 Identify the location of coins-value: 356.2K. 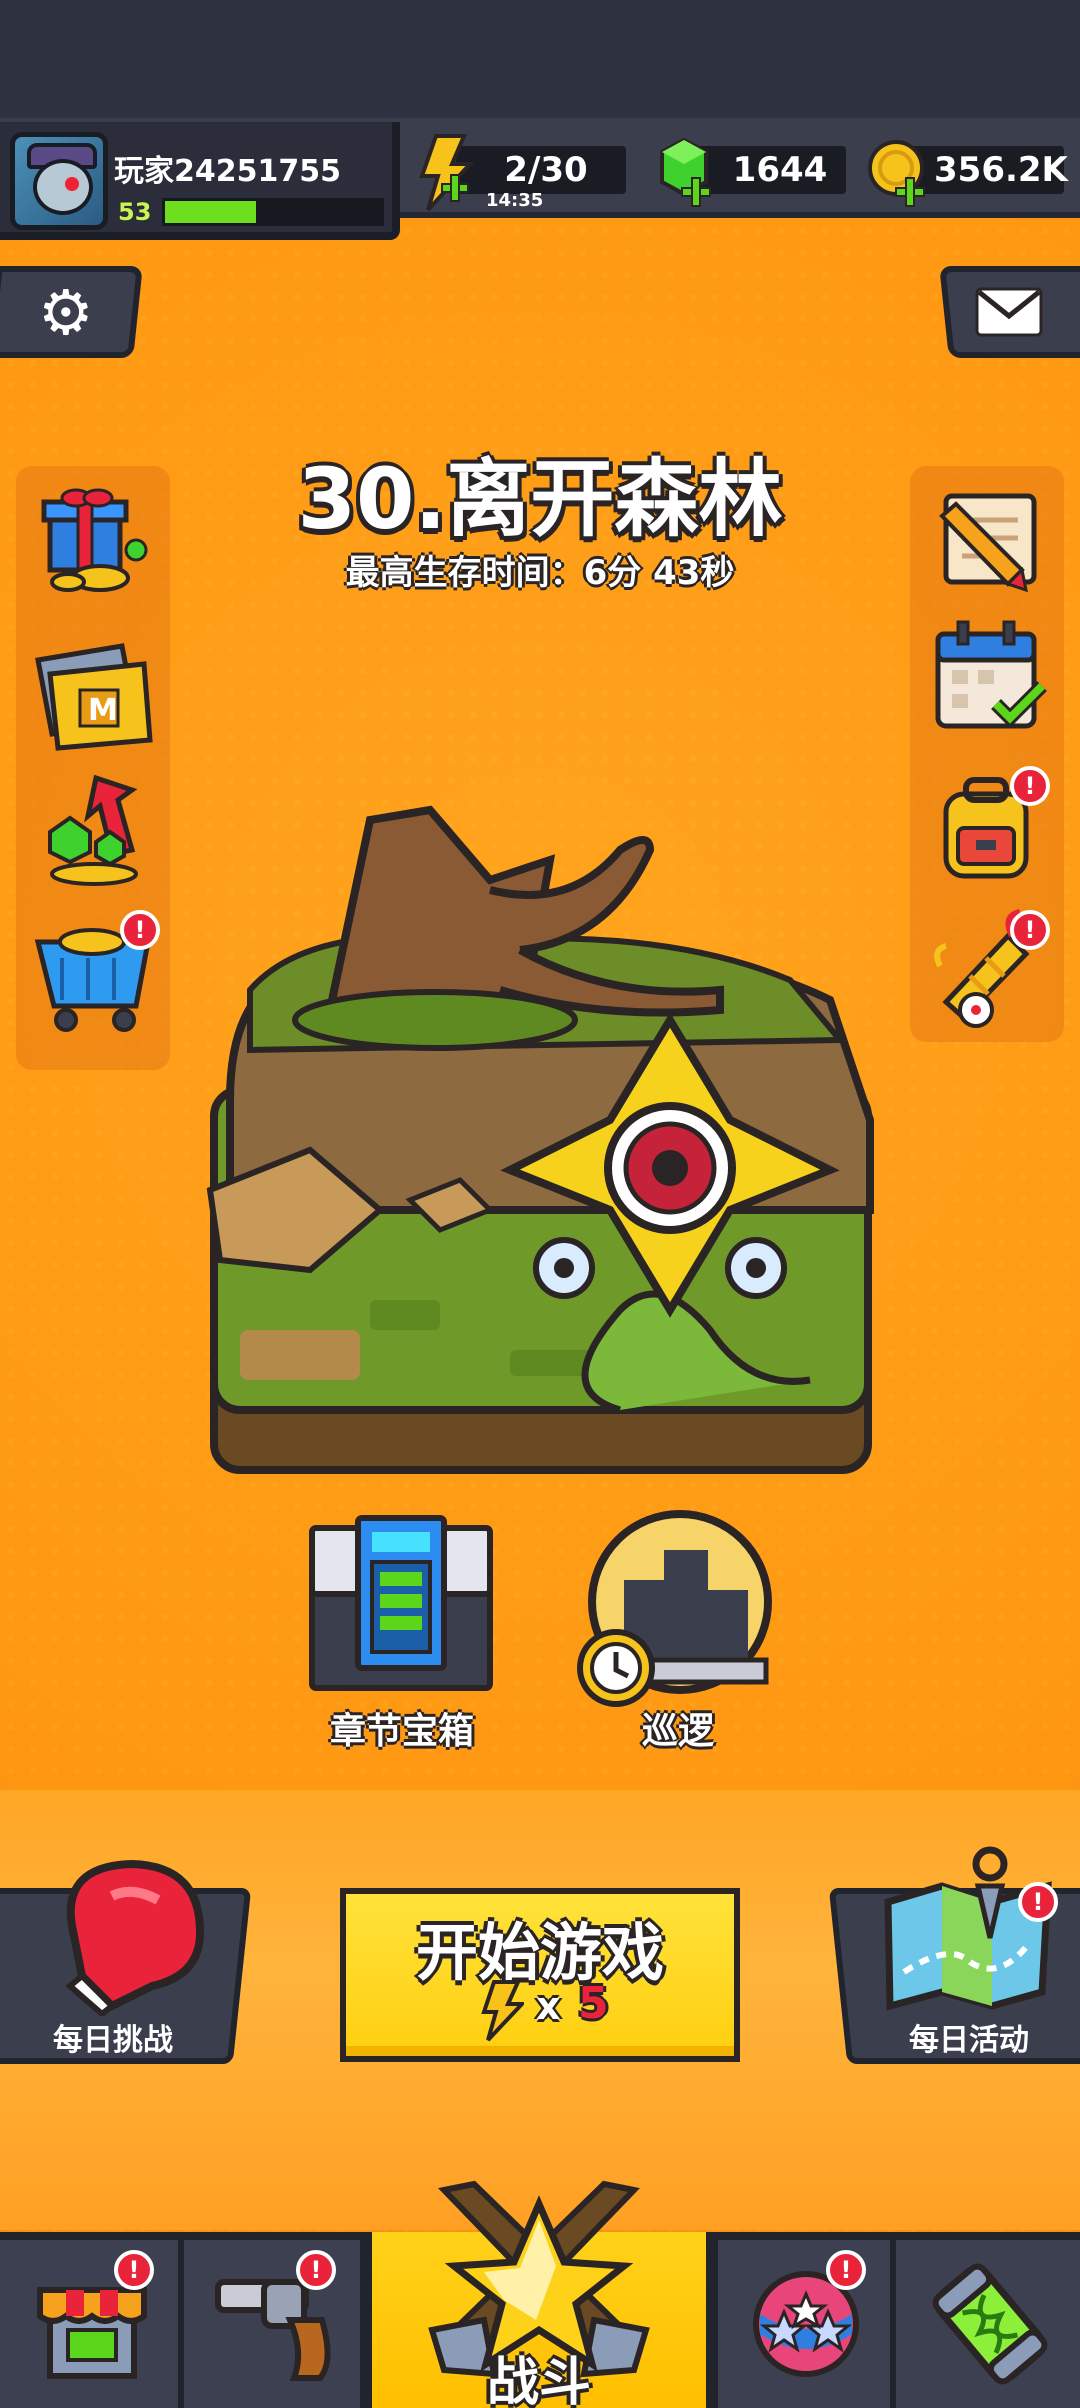
(1001, 170).